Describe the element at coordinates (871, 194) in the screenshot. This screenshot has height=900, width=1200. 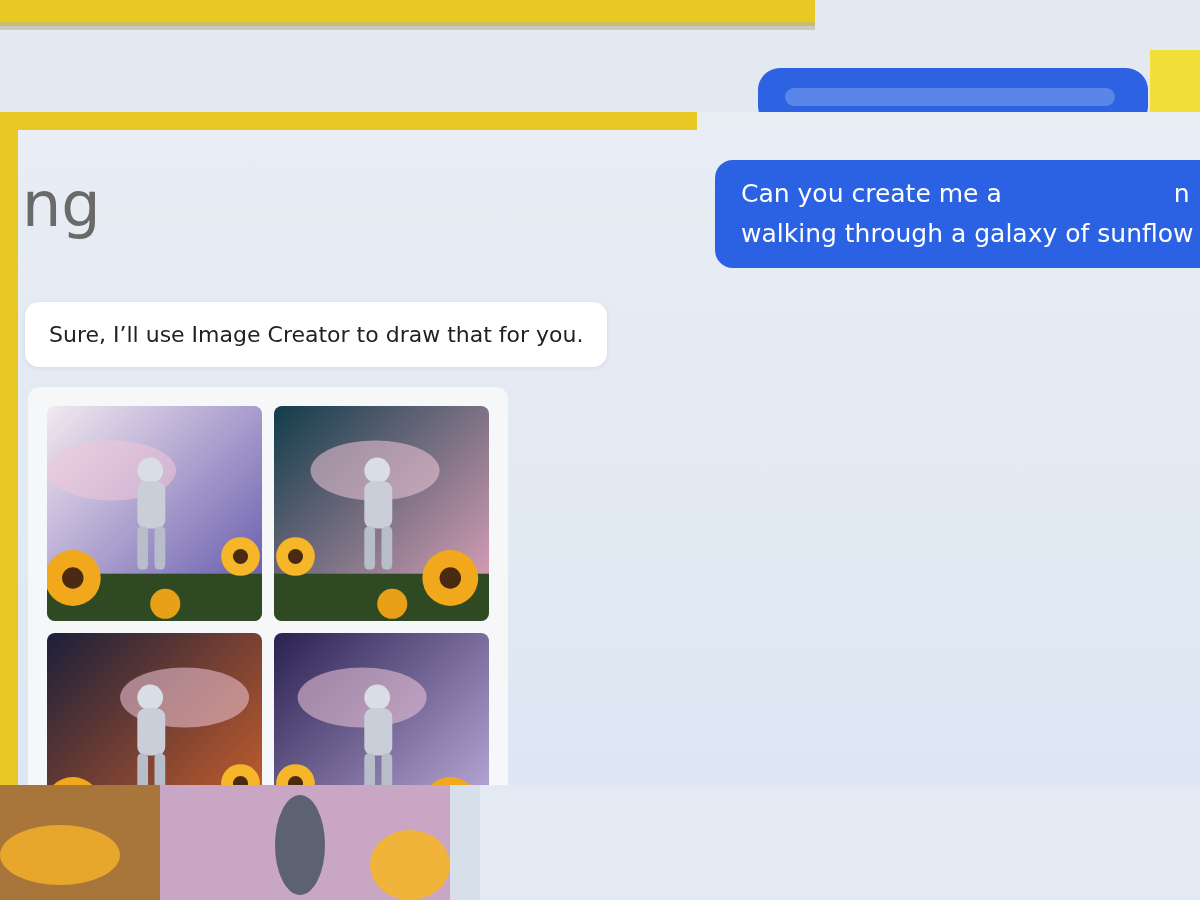
I see `message-text: Can you create me a` at that location.